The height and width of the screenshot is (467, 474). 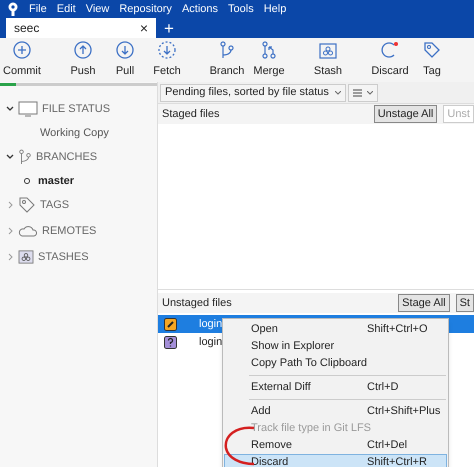 What do you see at coordinates (191, 114) in the screenshot?
I see `section-title: Staged files` at bounding box center [191, 114].